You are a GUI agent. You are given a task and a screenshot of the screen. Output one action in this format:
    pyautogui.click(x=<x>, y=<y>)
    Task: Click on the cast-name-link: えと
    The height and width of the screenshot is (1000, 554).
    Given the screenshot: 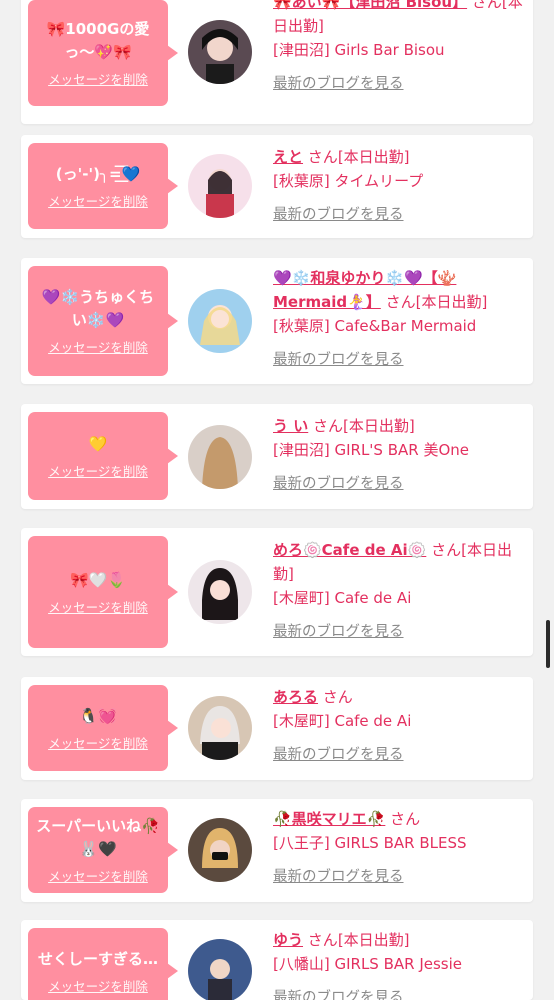 What is the action you would take?
    pyautogui.click(x=288, y=157)
    